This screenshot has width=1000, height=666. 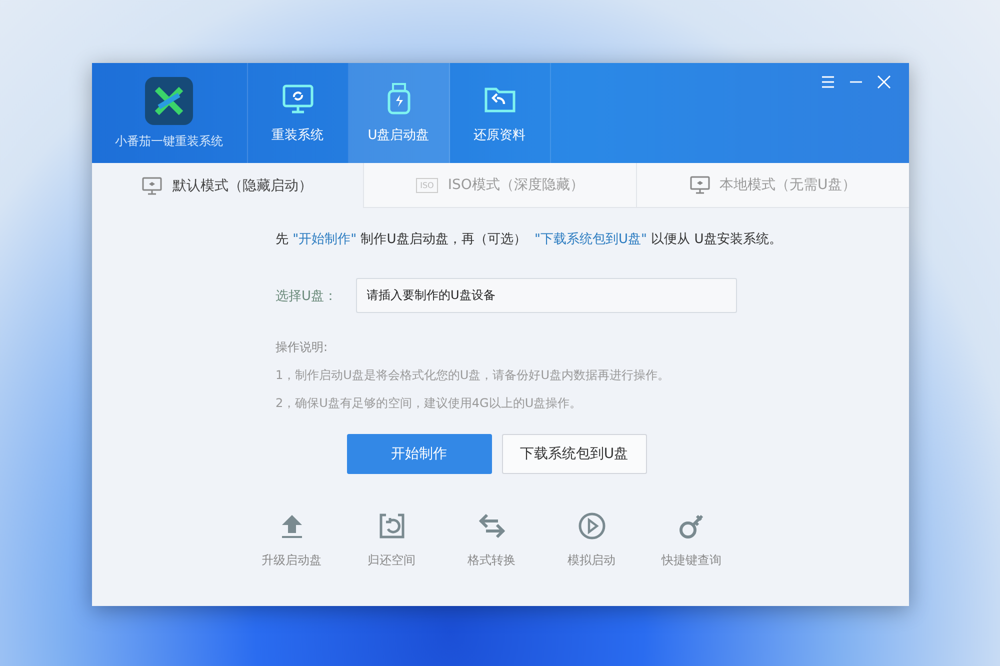 What do you see at coordinates (392, 526) in the screenshot?
I see `restore-icon` at bounding box center [392, 526].